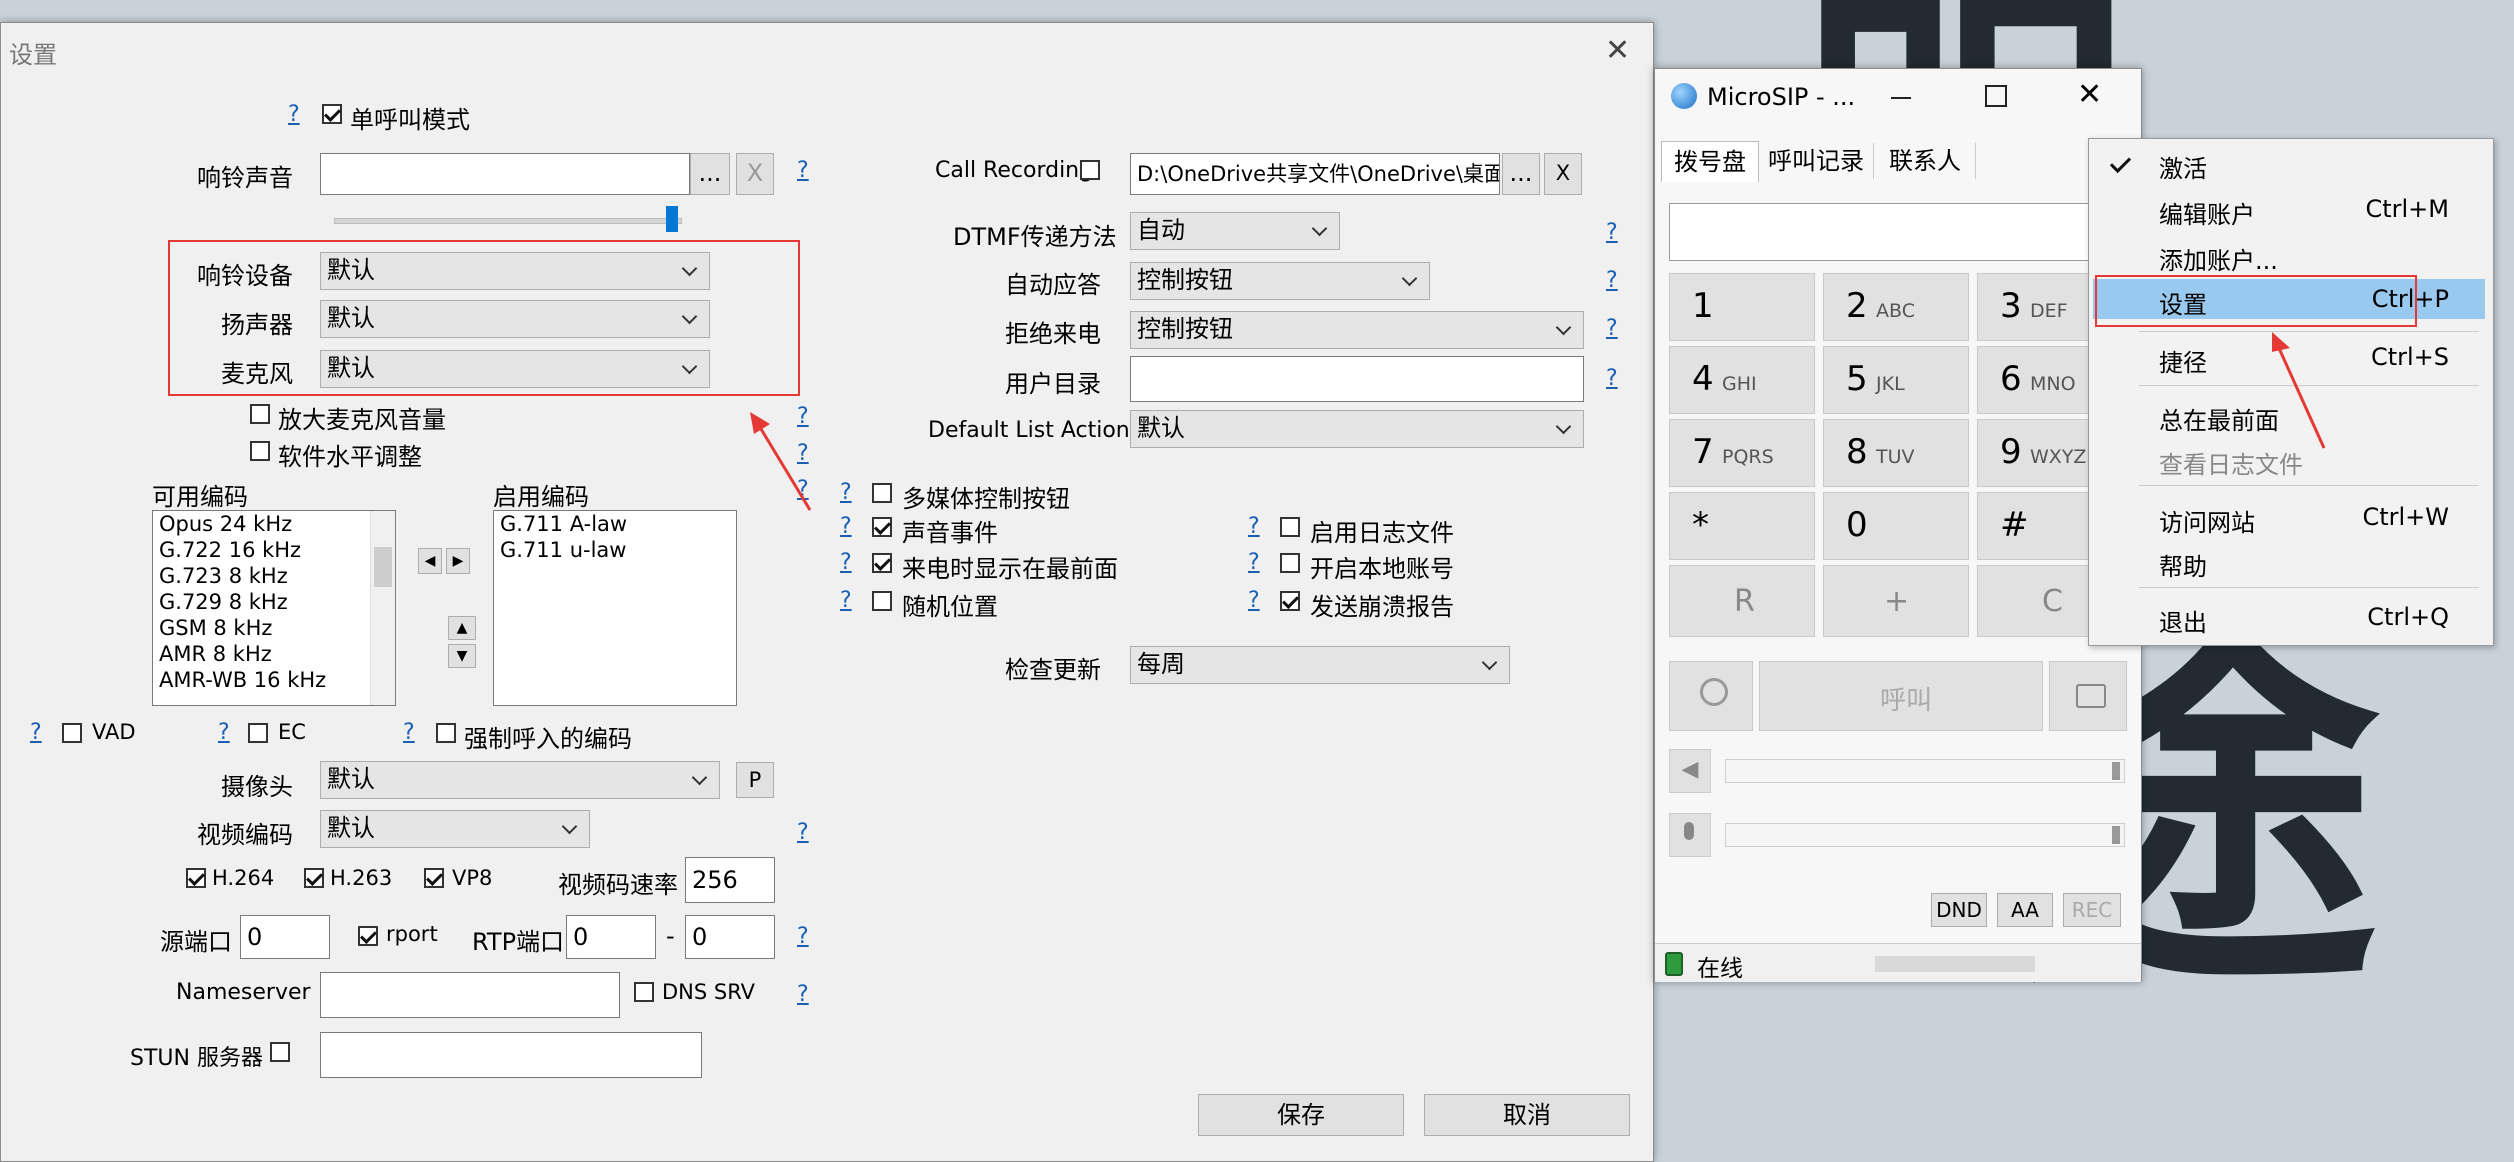 Image resolution: width=2514 pixels, height=1162 pixels. Describe the element at coordinates (1896, 601) in the screenshot. I see `plus-key: +` at that location.